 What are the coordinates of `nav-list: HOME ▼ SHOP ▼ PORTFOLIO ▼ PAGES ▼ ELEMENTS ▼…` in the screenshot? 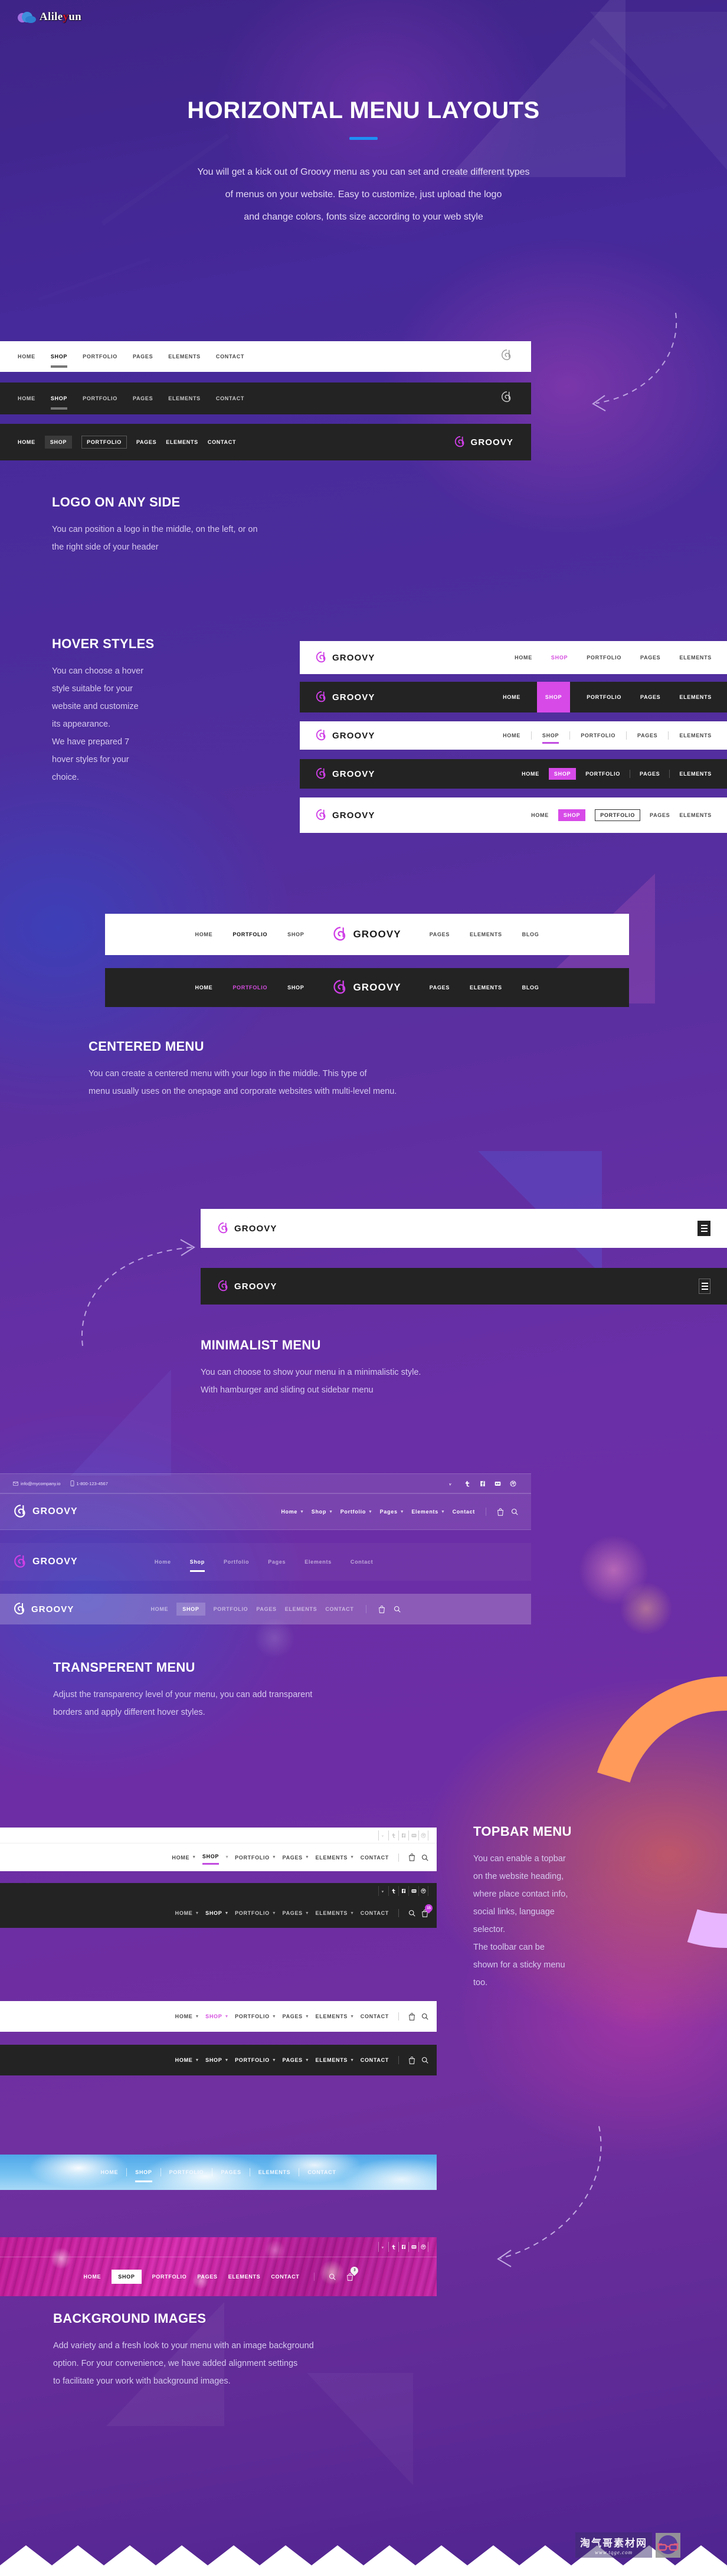 It's located at (300, 1859).